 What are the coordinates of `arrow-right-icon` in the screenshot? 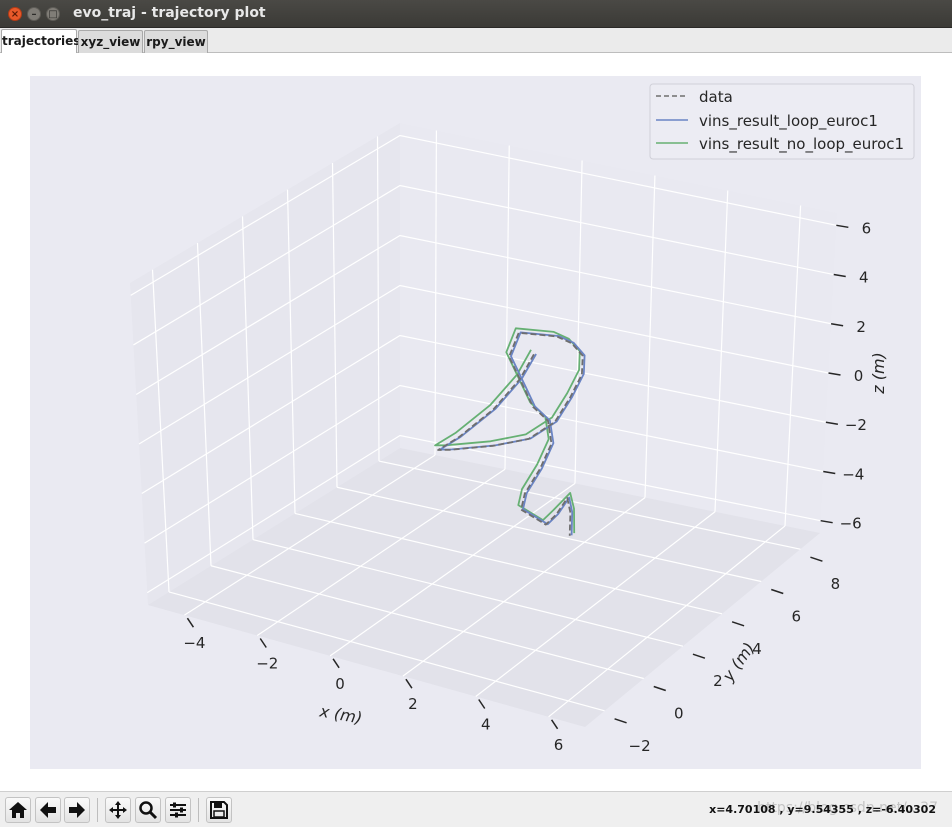 It's located at (77, 810).